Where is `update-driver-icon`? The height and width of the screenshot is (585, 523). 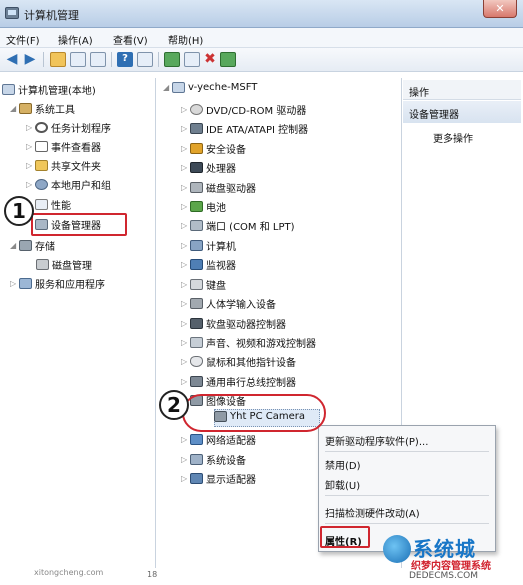 update-driver-icon is located at coordinates (192, 59).